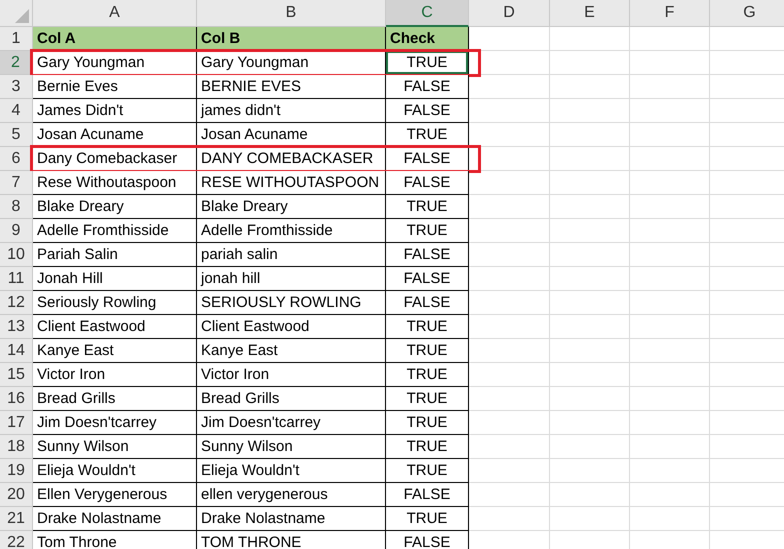 This screenshot has width=784, height=549. Describe the element at coordinates (16, 13) in the screenshot. I see `select-all-corner` at that location.